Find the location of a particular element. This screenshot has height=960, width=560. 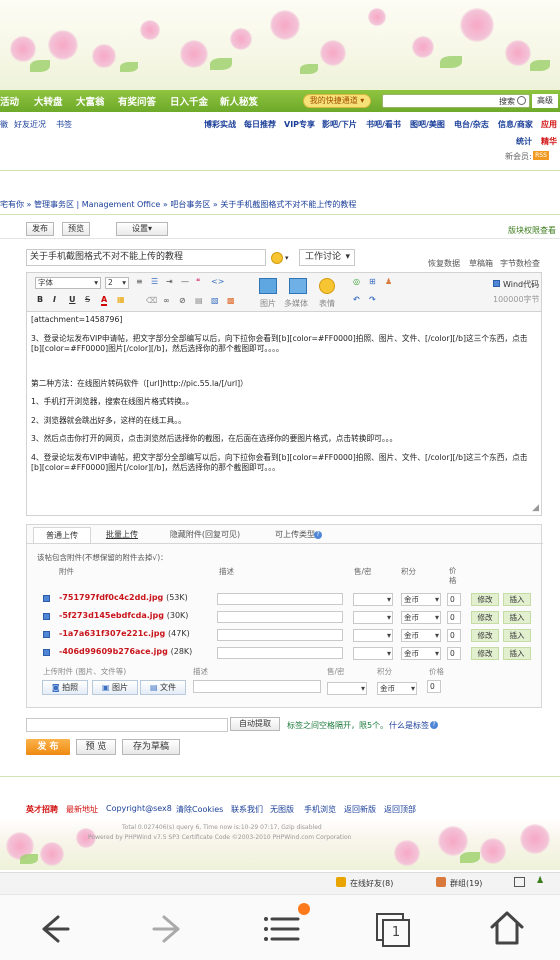

strikethrough-icon: S is located at coordinates (87, 299).